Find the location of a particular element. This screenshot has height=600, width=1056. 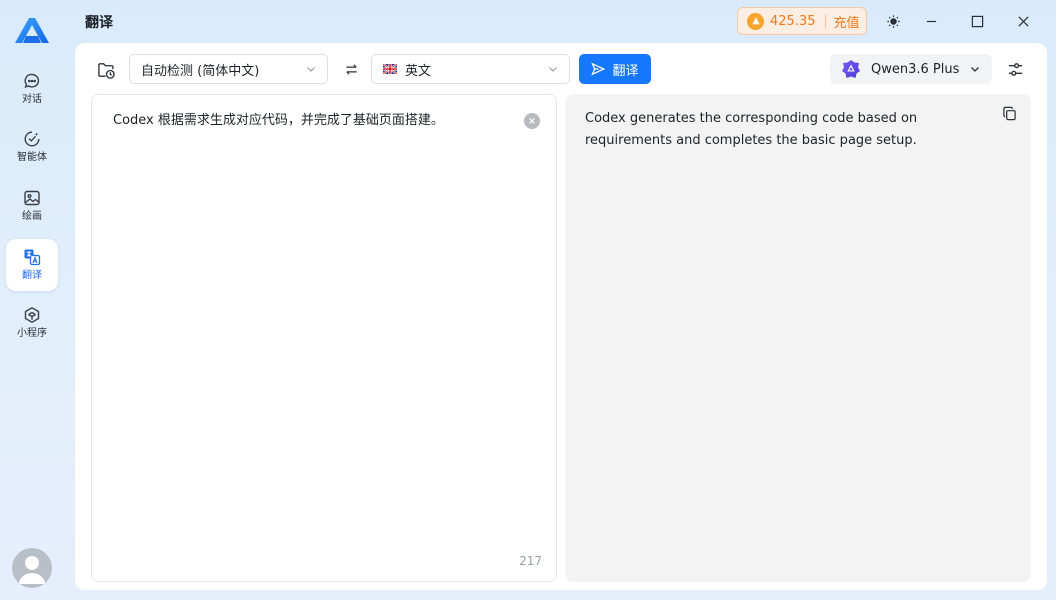

divider is located at coordinates (825, 21).